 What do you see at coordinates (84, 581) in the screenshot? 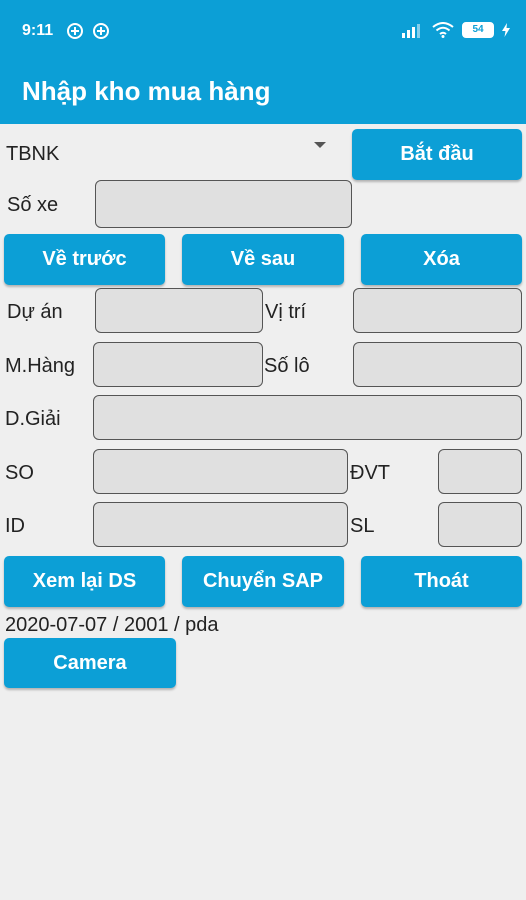
I see `review-list-button: Xem lại DS` at bounding box center [84, 581].